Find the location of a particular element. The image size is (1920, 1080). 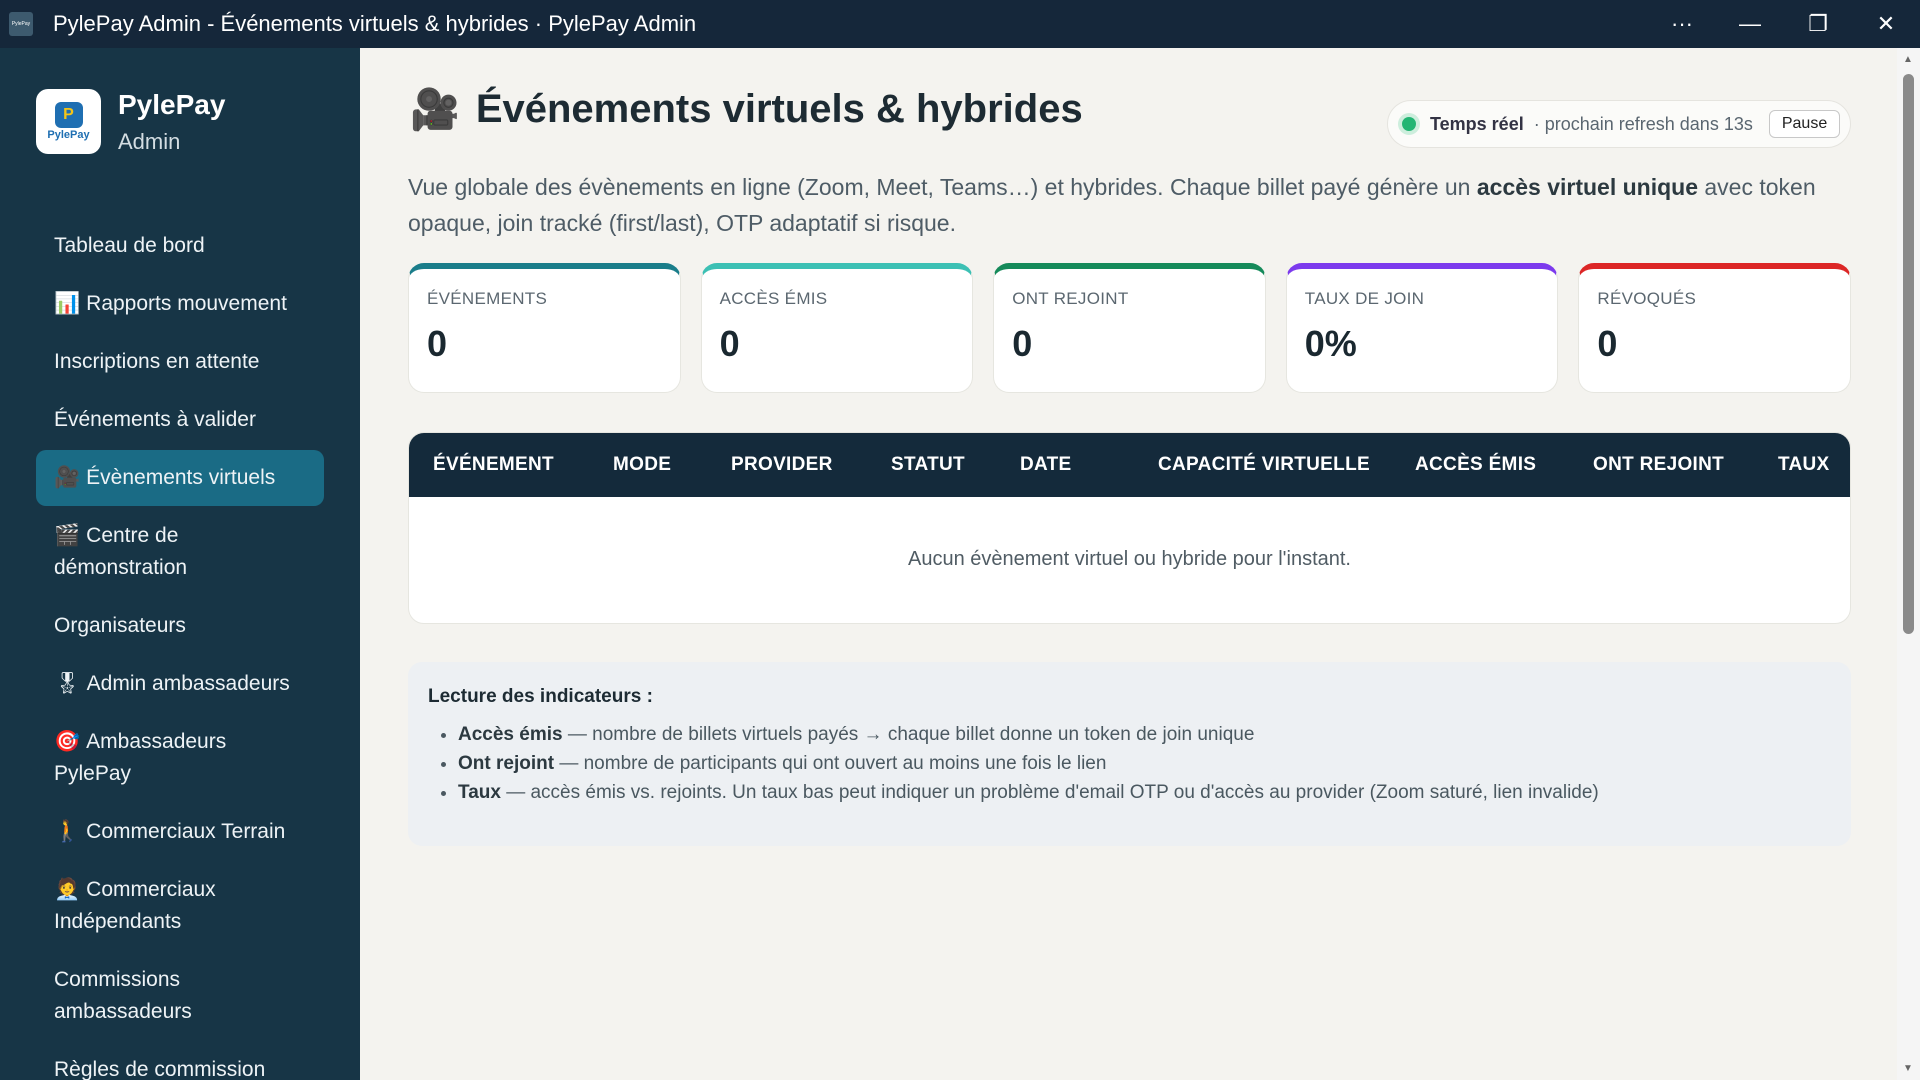

app-icon: PylePay is located at coordinates (21, 24).